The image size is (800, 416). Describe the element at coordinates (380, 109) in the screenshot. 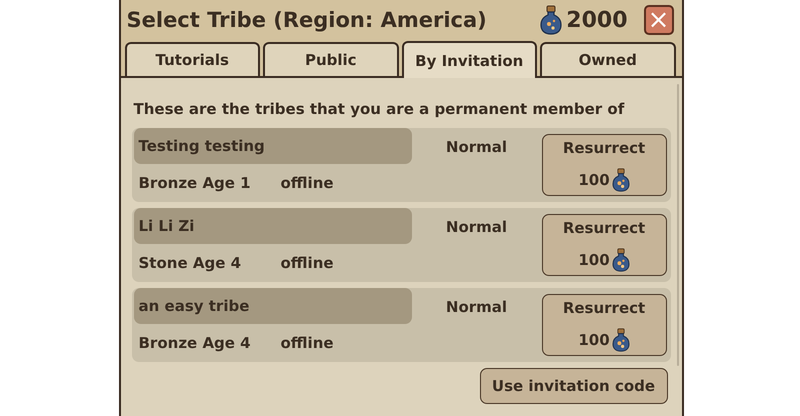

I see `intro-text: These are the tribes that you are a permanent member of` at that location.